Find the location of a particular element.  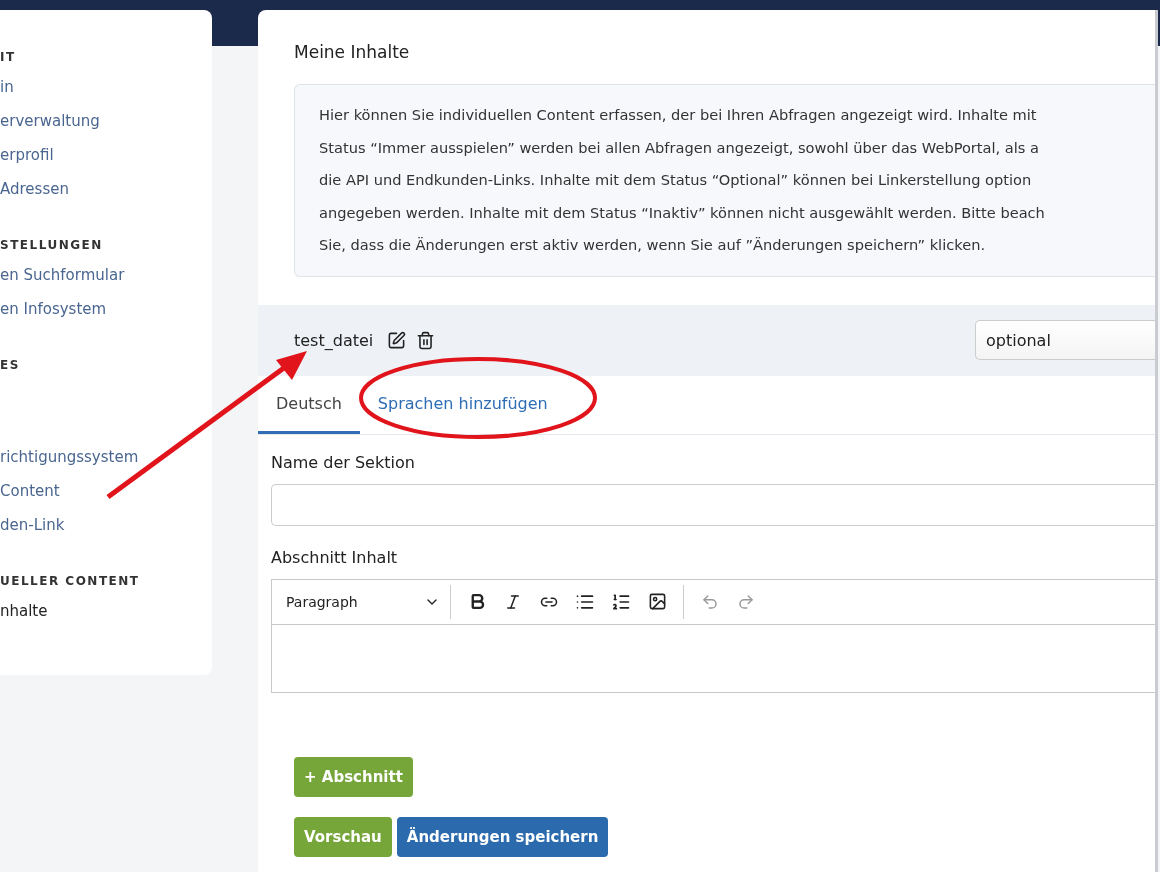

sidebar-heading: ES is located at coordinates (10, 365).